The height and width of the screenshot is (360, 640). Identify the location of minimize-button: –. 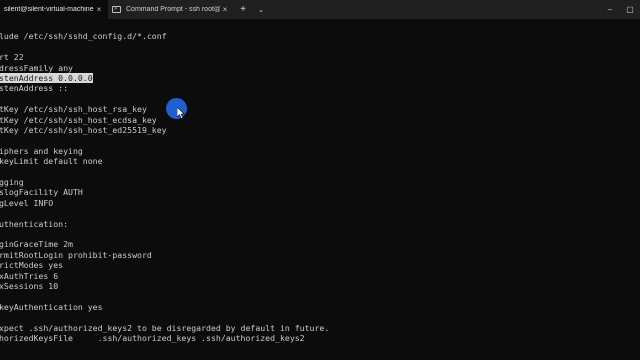
(610, 9).